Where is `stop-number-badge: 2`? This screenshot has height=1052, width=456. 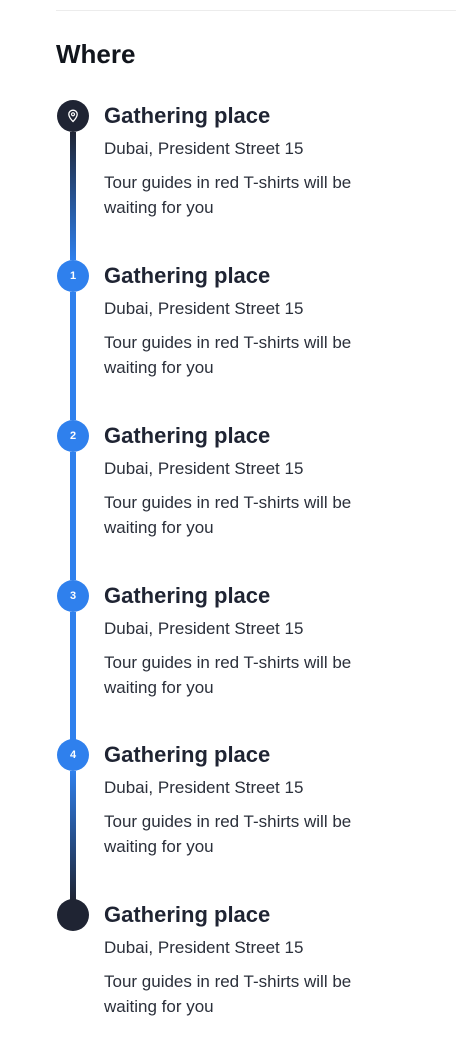
stop-number-badge: 2 is located at coordinates (73, 436).